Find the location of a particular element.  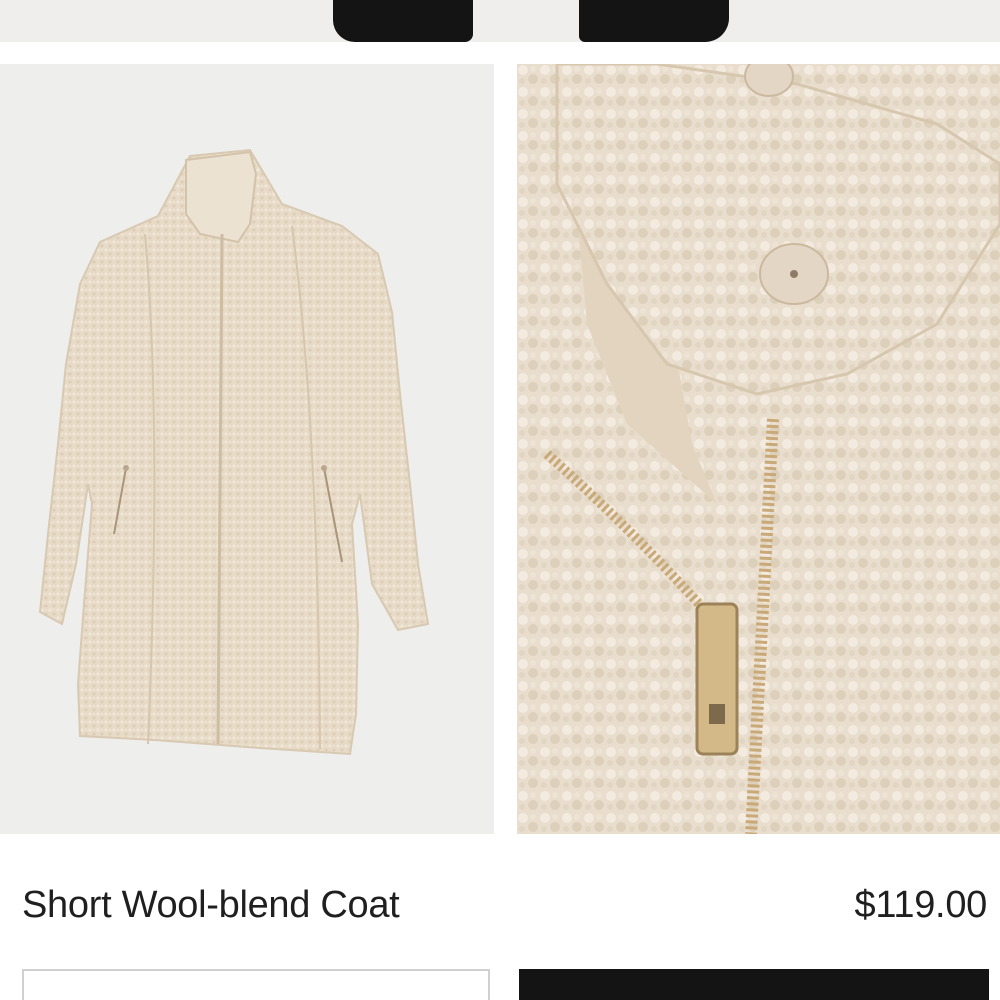

trouser-leg-right is located at coordinates (654, 21).